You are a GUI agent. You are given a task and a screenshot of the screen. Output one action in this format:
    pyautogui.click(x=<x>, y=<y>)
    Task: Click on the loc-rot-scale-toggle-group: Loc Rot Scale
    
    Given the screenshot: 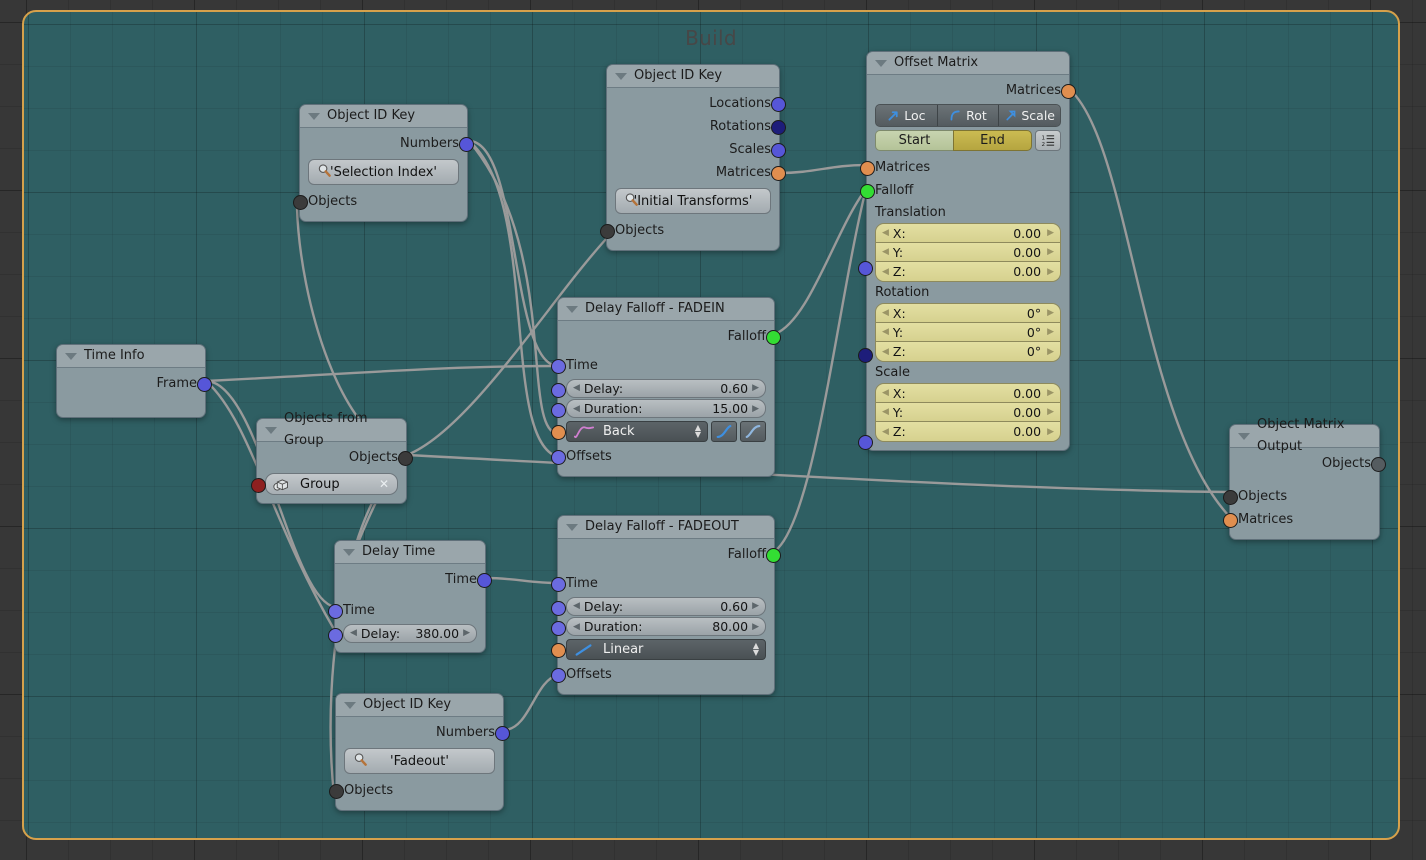 What is the action you would take?
    pyautogui.click(x=968, y=115)
    